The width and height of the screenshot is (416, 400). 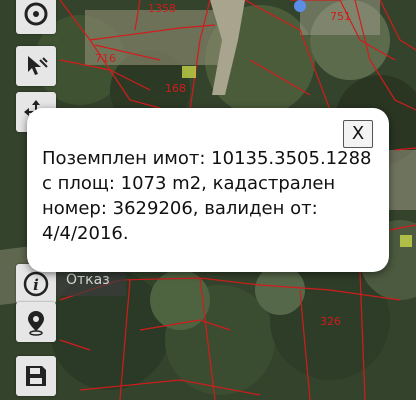 I want to click on info-icon: i, so click(x=36, y=284).